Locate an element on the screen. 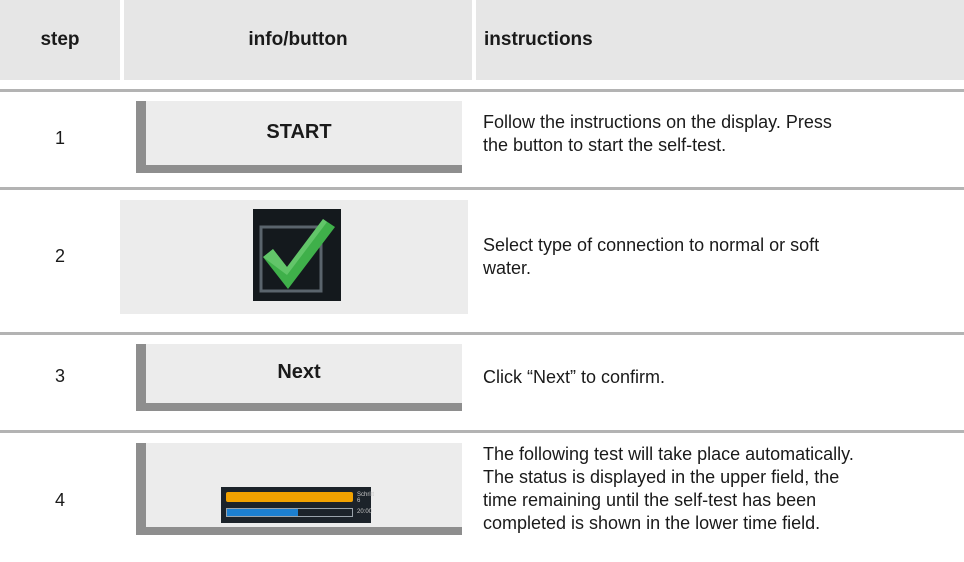 The width and height of the screenshot is (964, 562). time-label: 20:00 is located at coordinates (365, 512).